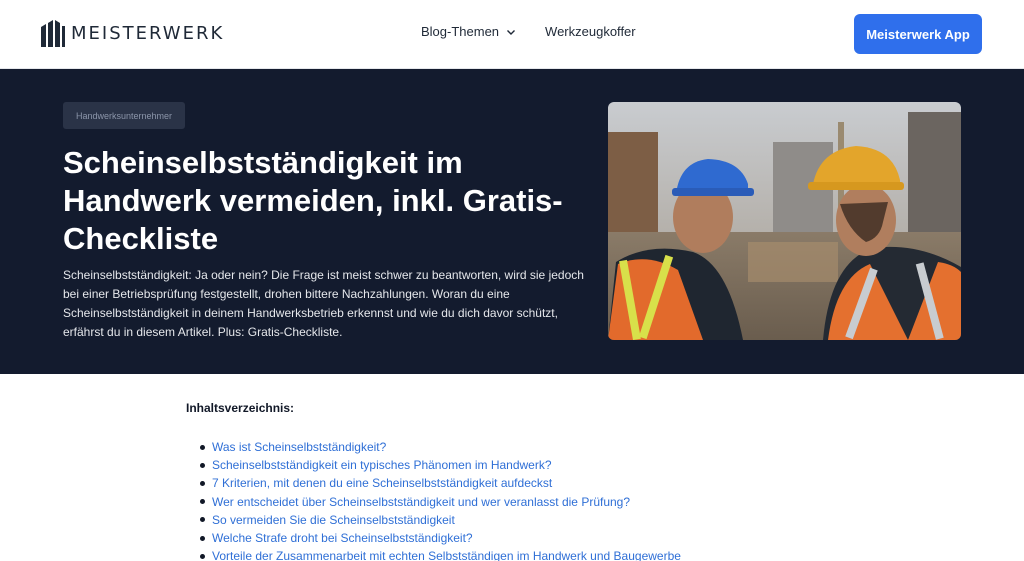 Image resolution: width=1024 pixels, height=561 pixels. What do you see at coordinates (440, 447) in the screenshot?
I see `toc-item: Was ist Scheinselbstständigkeit?` at bounding box center [440, 447].